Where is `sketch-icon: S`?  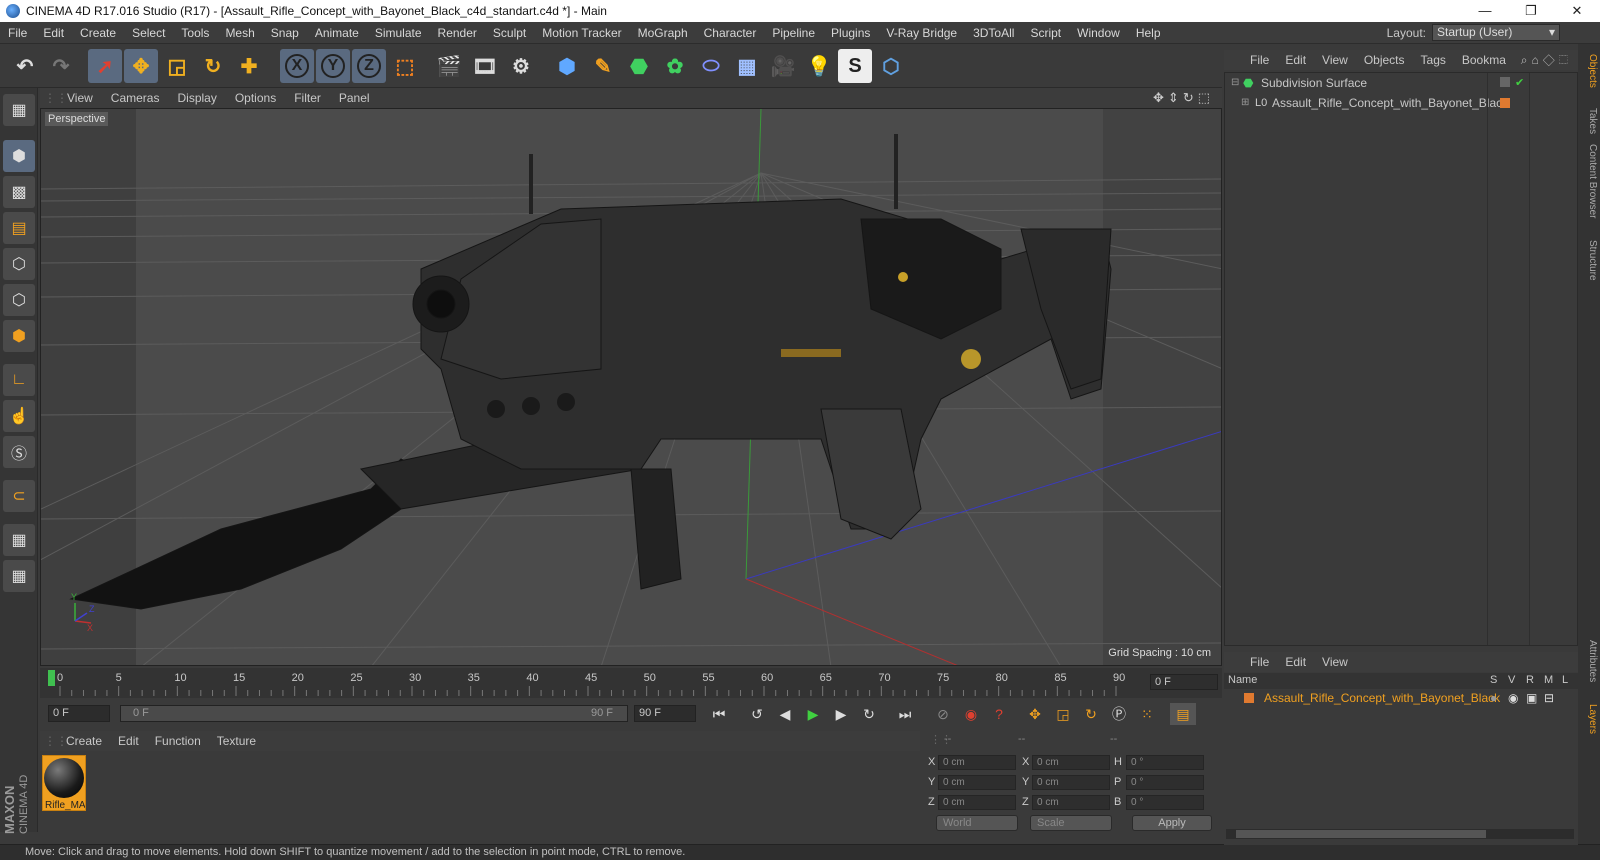 sketch-icon: S is located at coordinates (855, 66).